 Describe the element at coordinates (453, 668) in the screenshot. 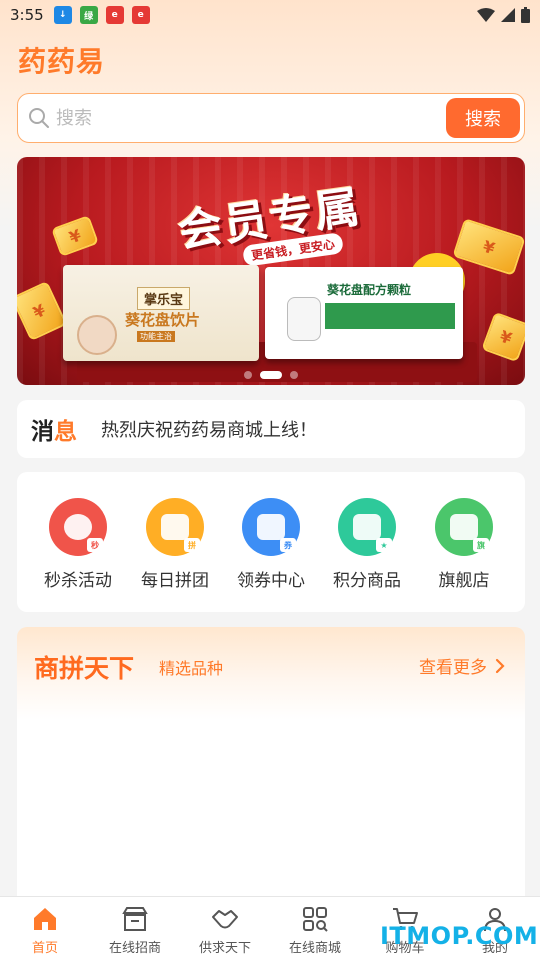

I see `view-more-label: 查看更多` at that location.